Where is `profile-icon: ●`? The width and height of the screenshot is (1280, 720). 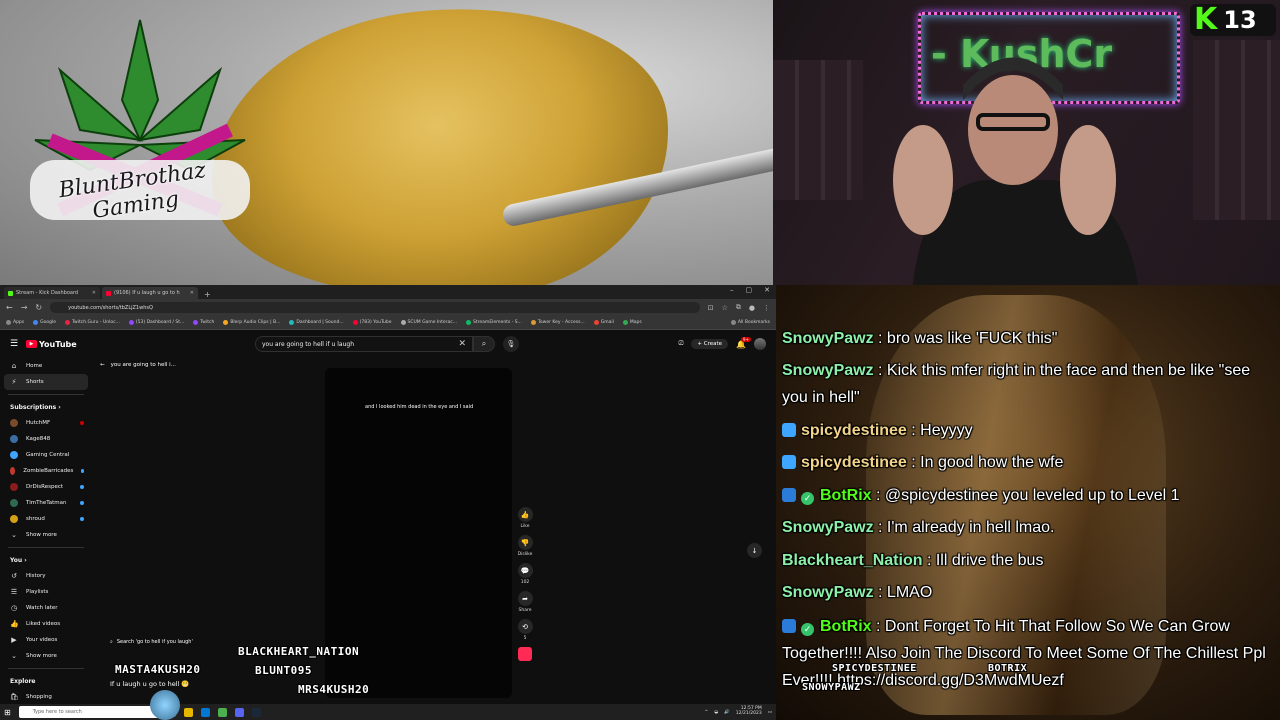 profile-icon: ● is located at coordinates (752, 308).